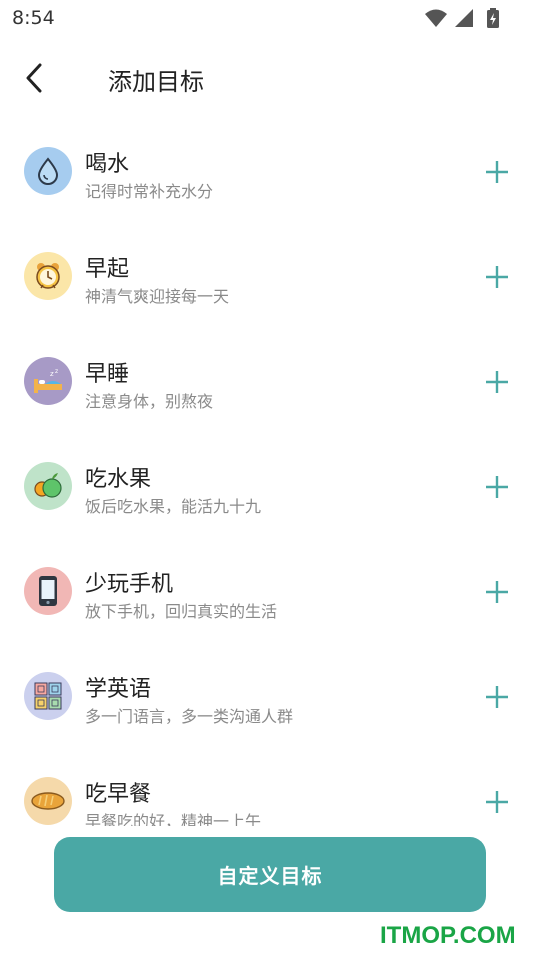 The image size is (540, 960). I want to click on page-title: 添加目标, so click(156, 82).